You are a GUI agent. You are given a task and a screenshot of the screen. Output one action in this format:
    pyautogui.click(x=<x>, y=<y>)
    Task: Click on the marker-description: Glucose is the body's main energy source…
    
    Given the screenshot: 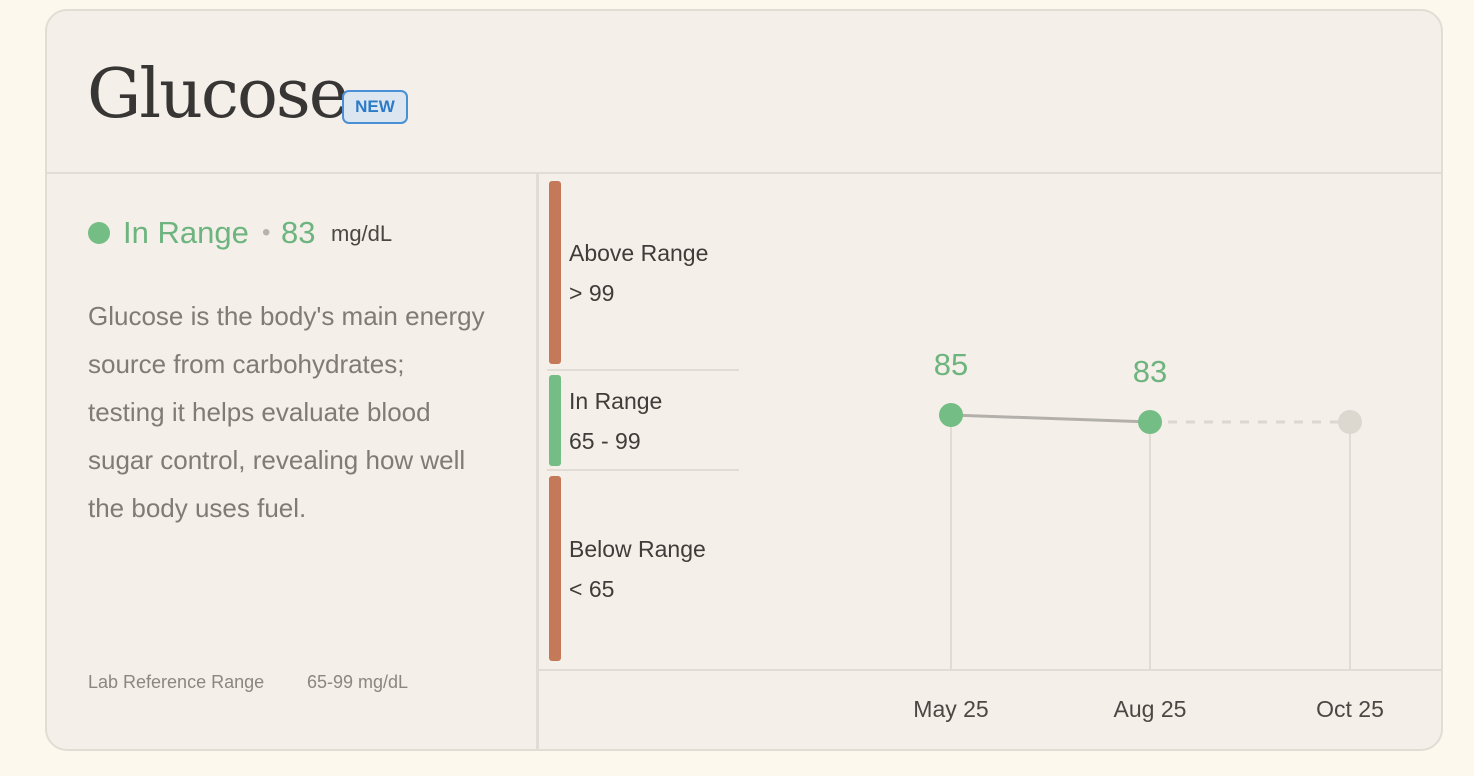 What is the action you would take?
    pyautogui.click(x=286, y=412)
    